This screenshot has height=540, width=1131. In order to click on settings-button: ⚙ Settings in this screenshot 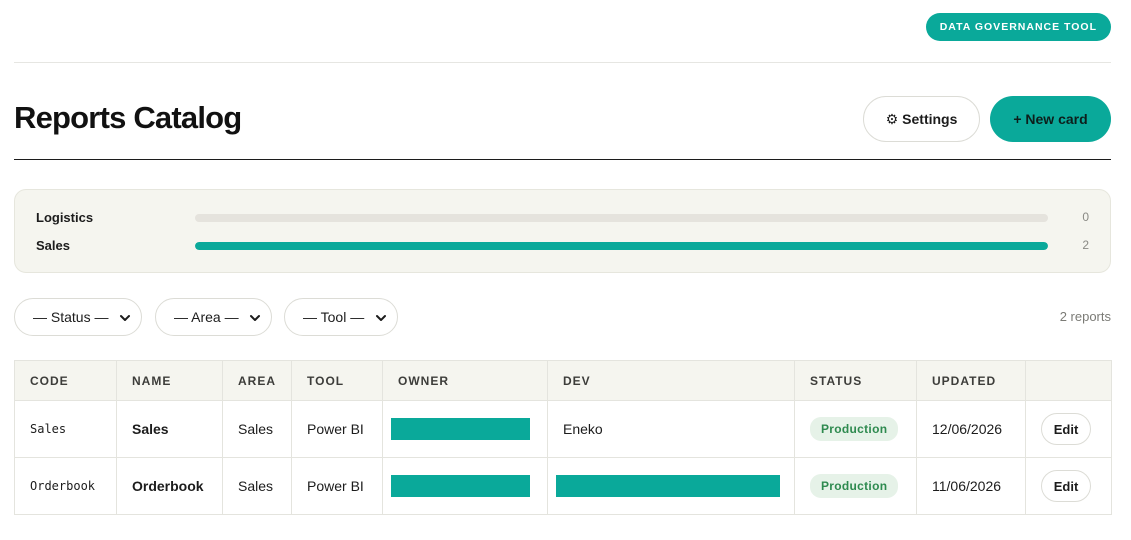, I will do `click(921, 119)`.